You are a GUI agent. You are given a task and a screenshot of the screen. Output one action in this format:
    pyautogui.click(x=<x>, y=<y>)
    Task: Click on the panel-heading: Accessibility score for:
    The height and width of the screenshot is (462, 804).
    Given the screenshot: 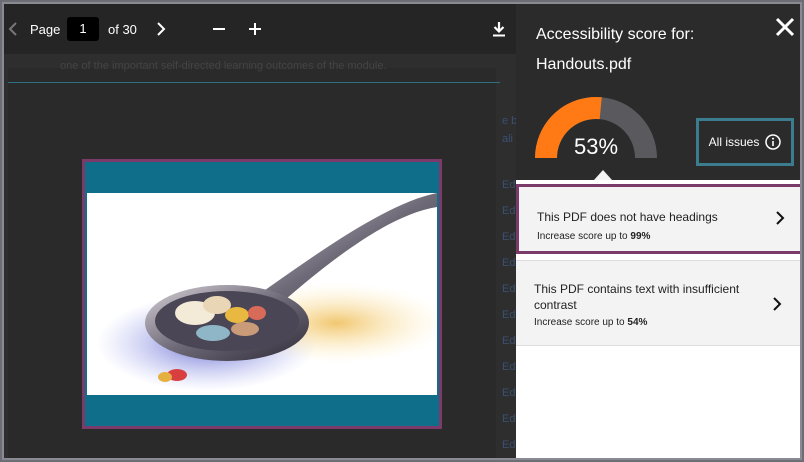 What is the action you would take?
    pyautogui.click(x=615, y=34)
    